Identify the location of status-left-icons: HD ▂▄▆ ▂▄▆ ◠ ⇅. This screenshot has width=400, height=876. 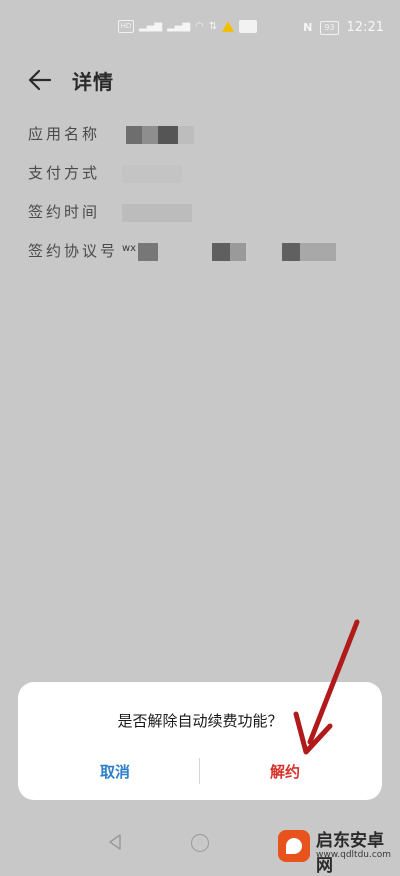
(188, 26).